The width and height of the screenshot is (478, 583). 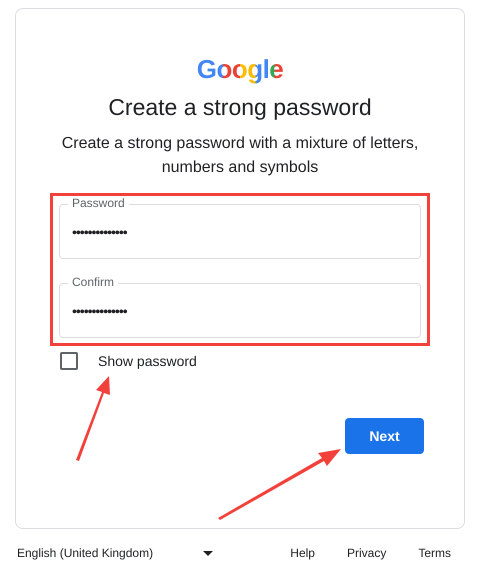 What do you see at coordinates (240, 156) in the screenshot?
I see `subtitle: Create a strong password with a mixture of letters, numbers and symbols` at bounding box center [240, 156].